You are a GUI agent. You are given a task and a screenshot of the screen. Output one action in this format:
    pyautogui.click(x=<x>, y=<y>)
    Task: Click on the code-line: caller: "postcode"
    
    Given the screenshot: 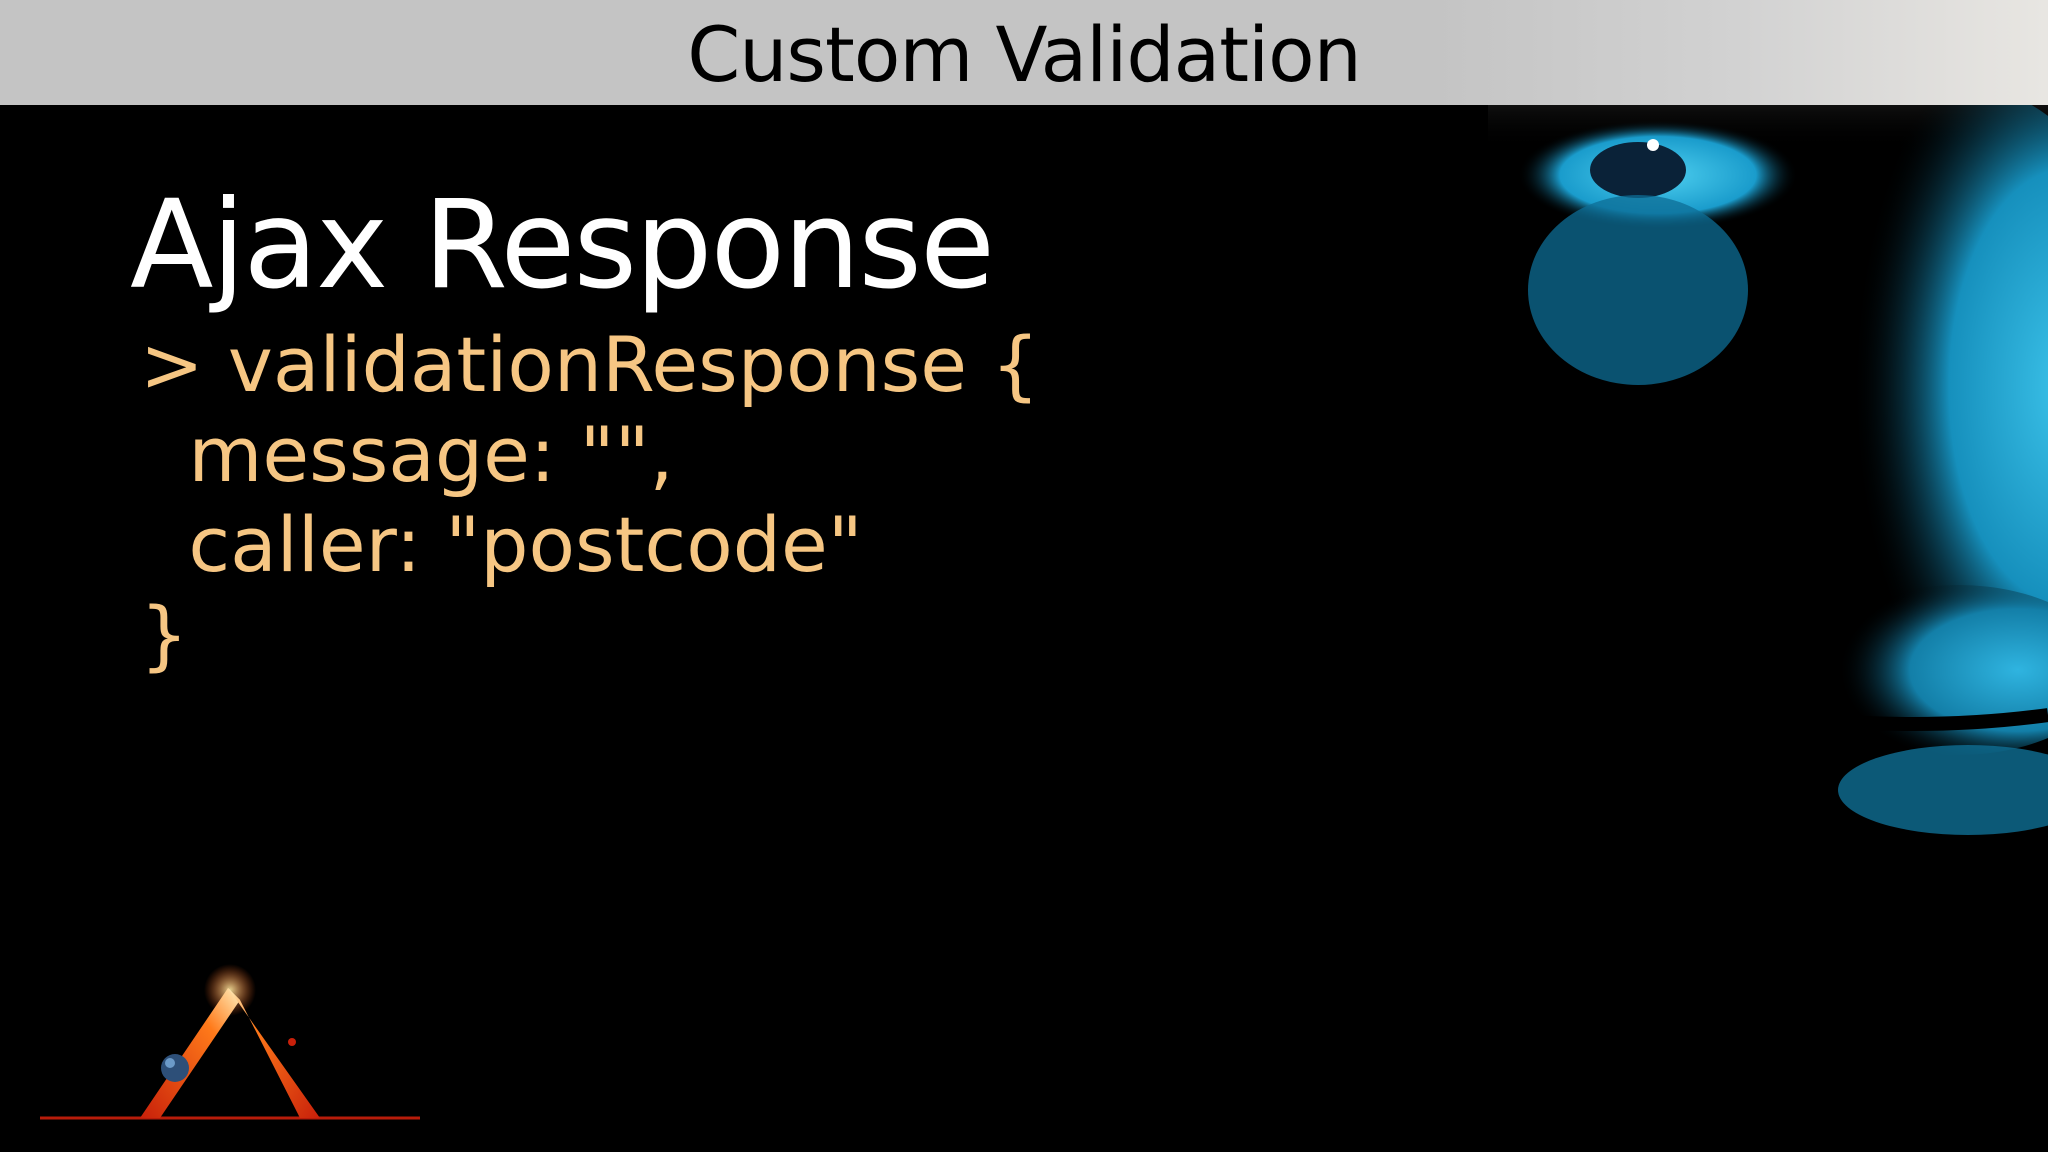 What is the action you would take?
    pyautogui.click(x=501, y=544)
    